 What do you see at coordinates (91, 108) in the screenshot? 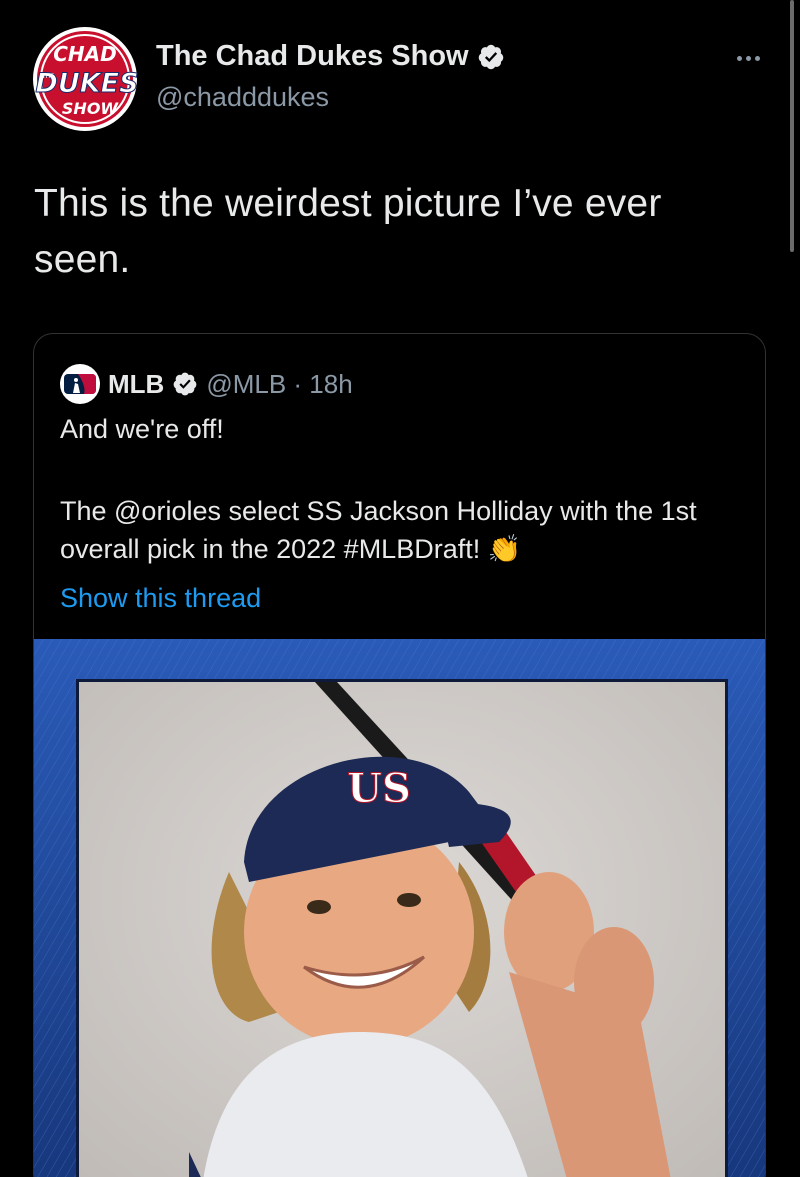
I see `logo-text-show: SHOW` at bounding box center [91, 108].